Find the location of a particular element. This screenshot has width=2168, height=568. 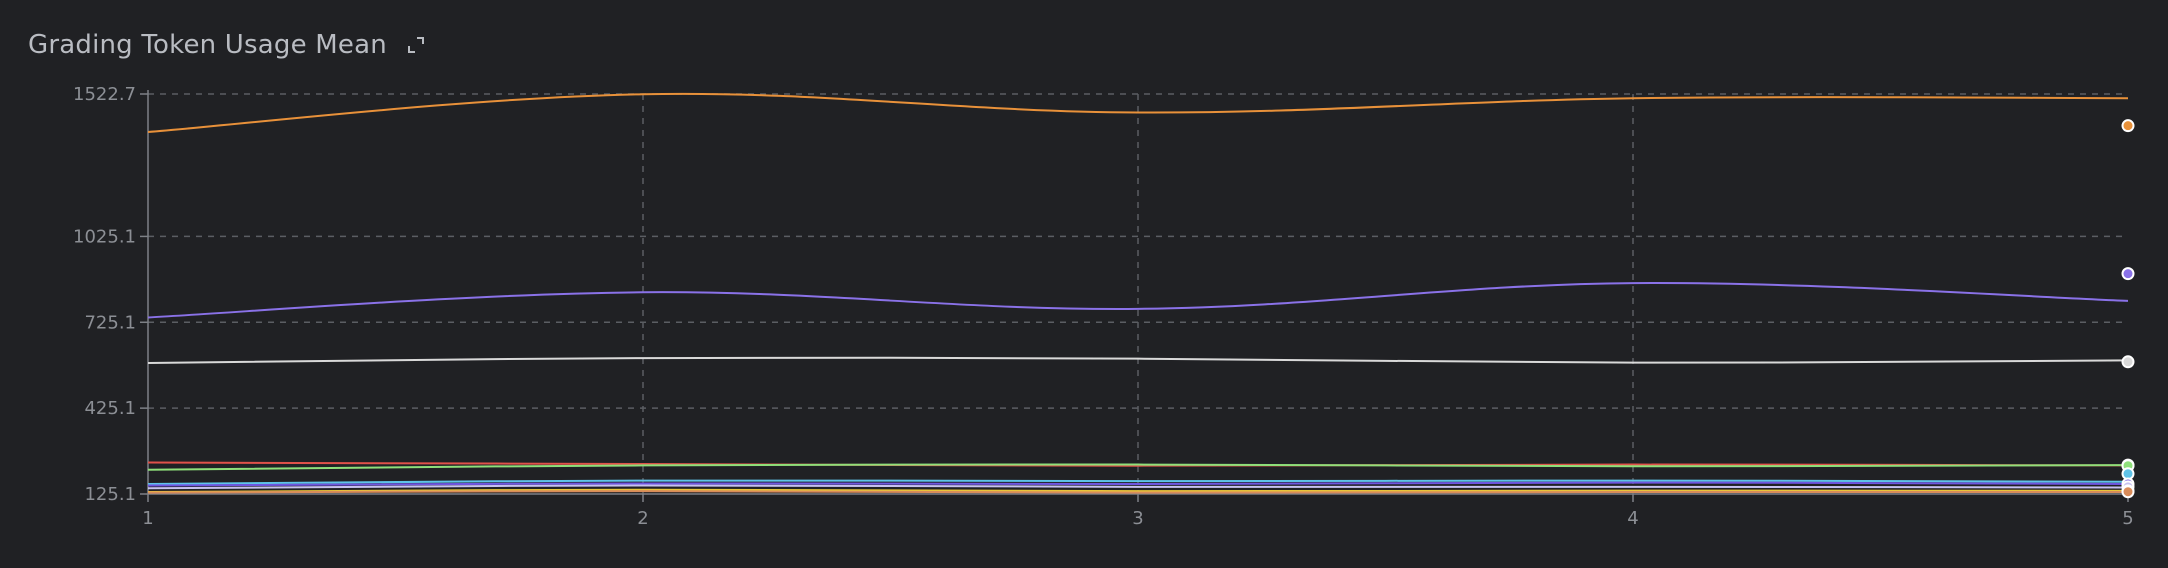

marker-layer is located at coordinates (2128, 309).